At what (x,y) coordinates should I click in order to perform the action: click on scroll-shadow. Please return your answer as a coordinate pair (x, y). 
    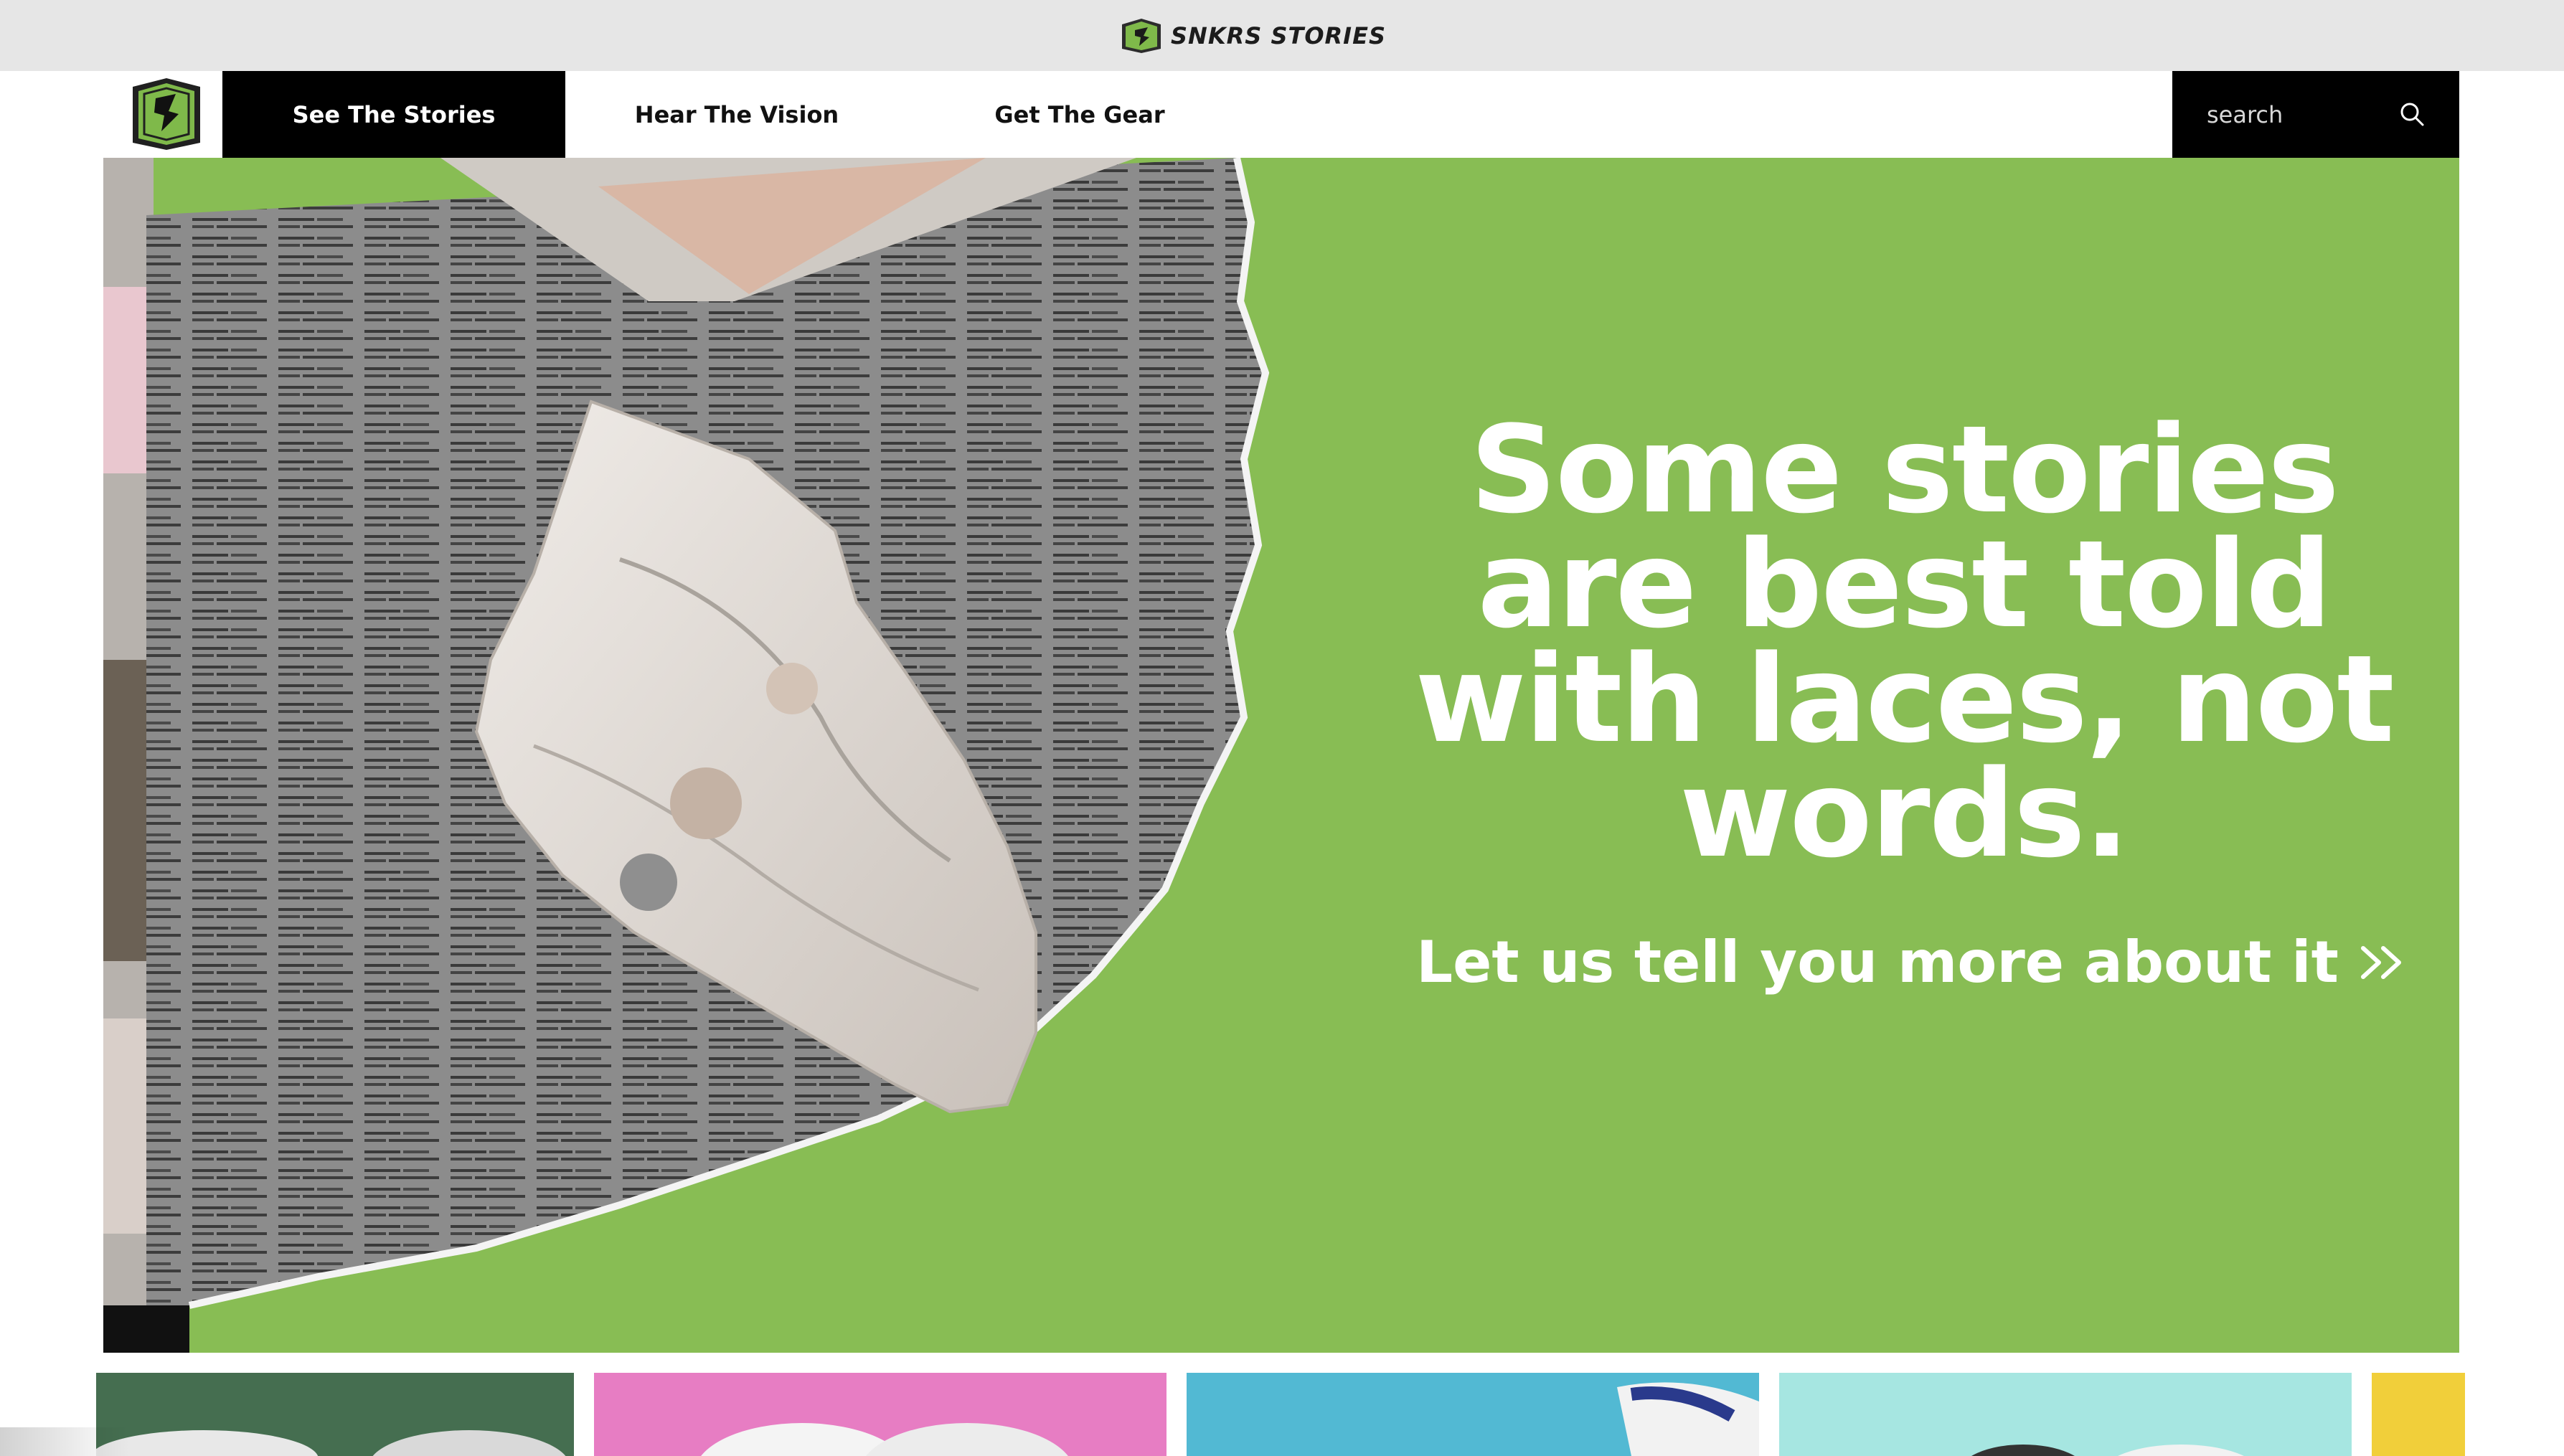
    Looking at the image, I should click on (64, 1441).